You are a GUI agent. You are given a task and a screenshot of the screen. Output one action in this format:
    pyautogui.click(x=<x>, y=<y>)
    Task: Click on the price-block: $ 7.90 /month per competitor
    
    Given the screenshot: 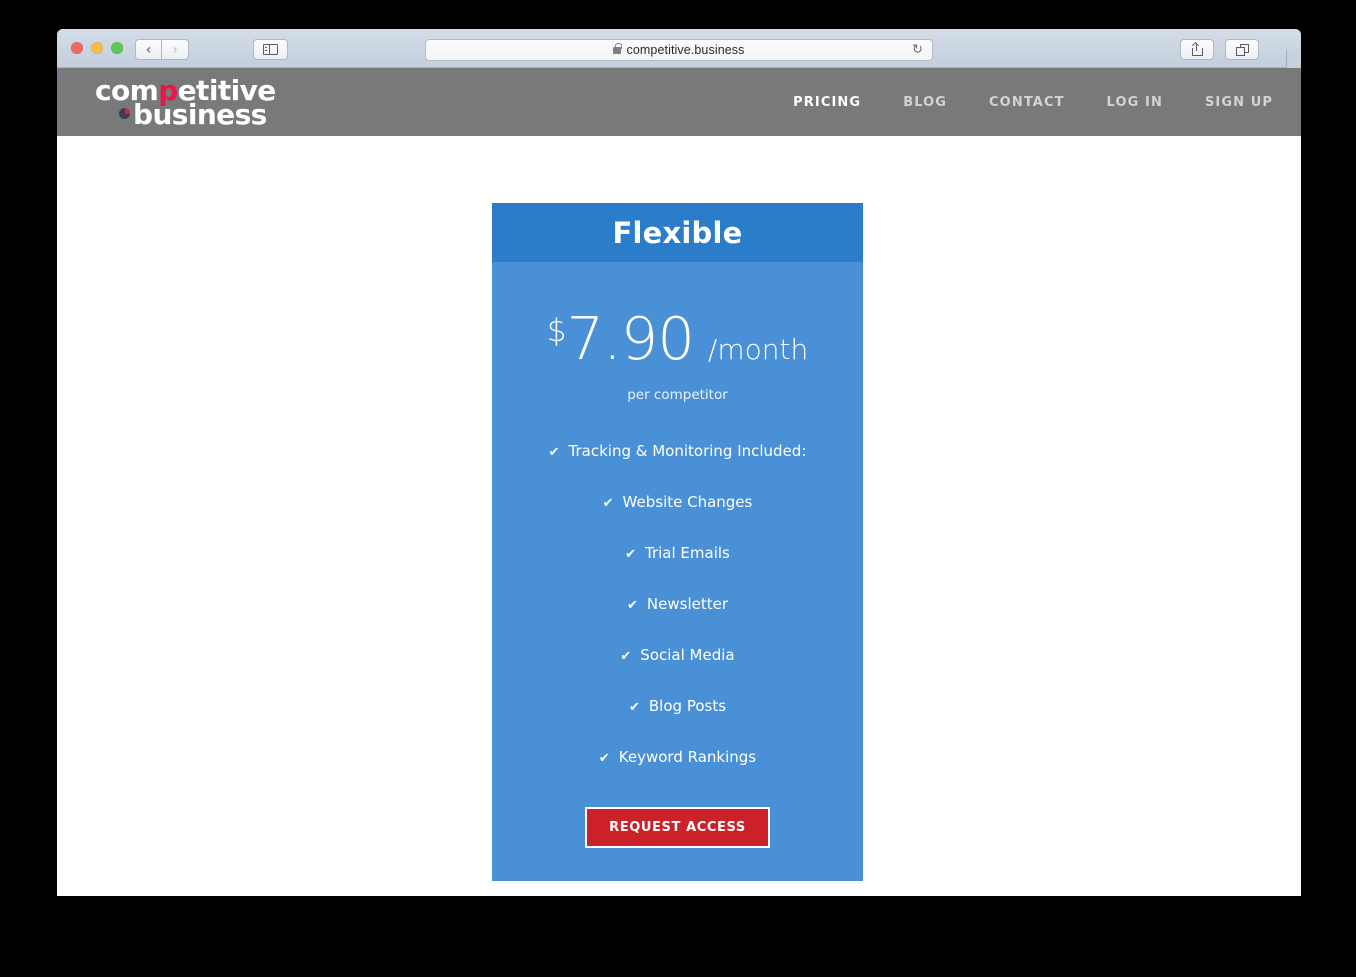 What is the action you would take?
    pyautogui.click(x=677, y=332)
    